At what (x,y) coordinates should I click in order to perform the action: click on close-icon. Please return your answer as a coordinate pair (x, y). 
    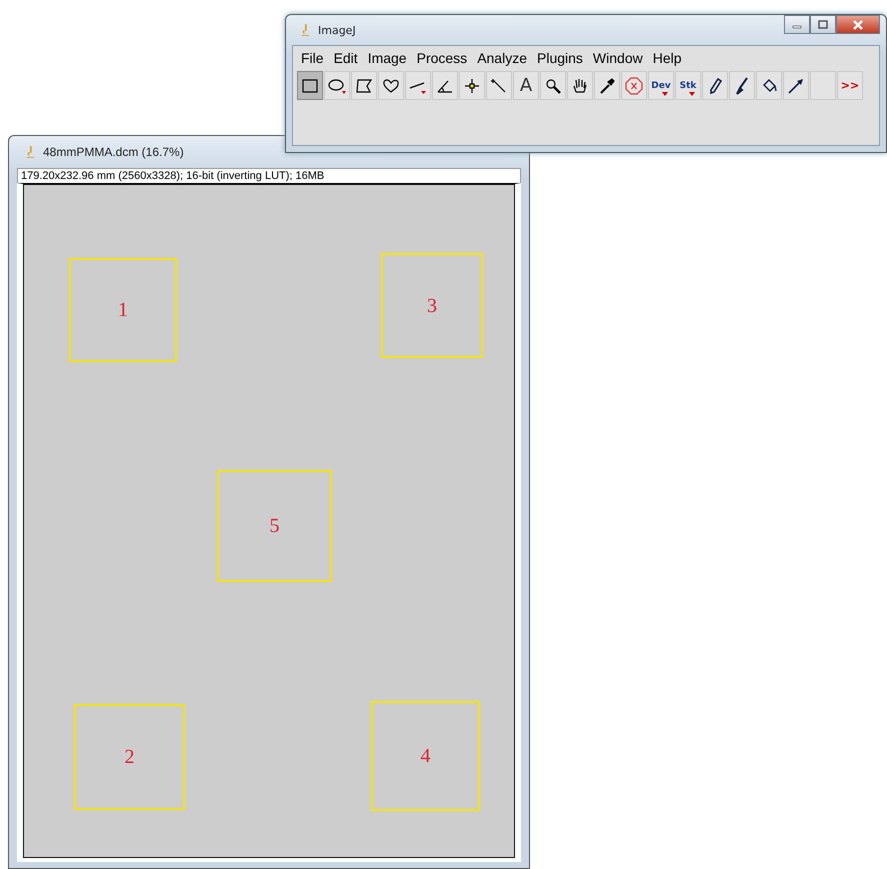
    Looking at the image, I should click on (858, 25).